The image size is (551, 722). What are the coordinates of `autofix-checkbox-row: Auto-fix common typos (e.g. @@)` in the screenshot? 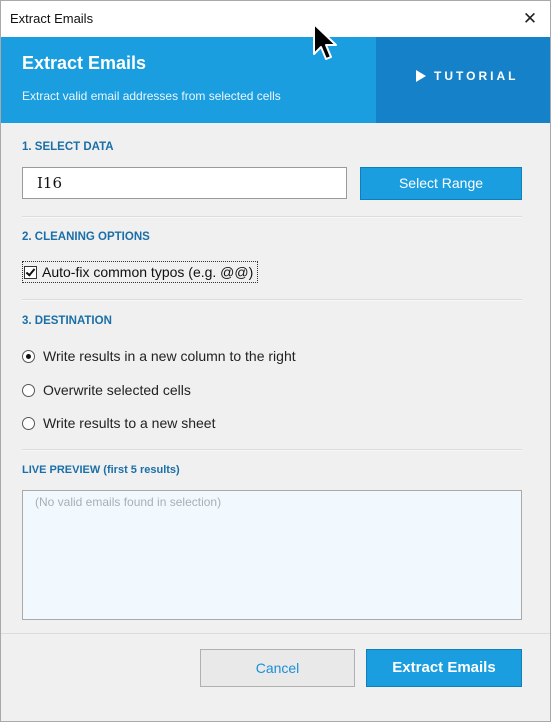 It's located at (140, 272).